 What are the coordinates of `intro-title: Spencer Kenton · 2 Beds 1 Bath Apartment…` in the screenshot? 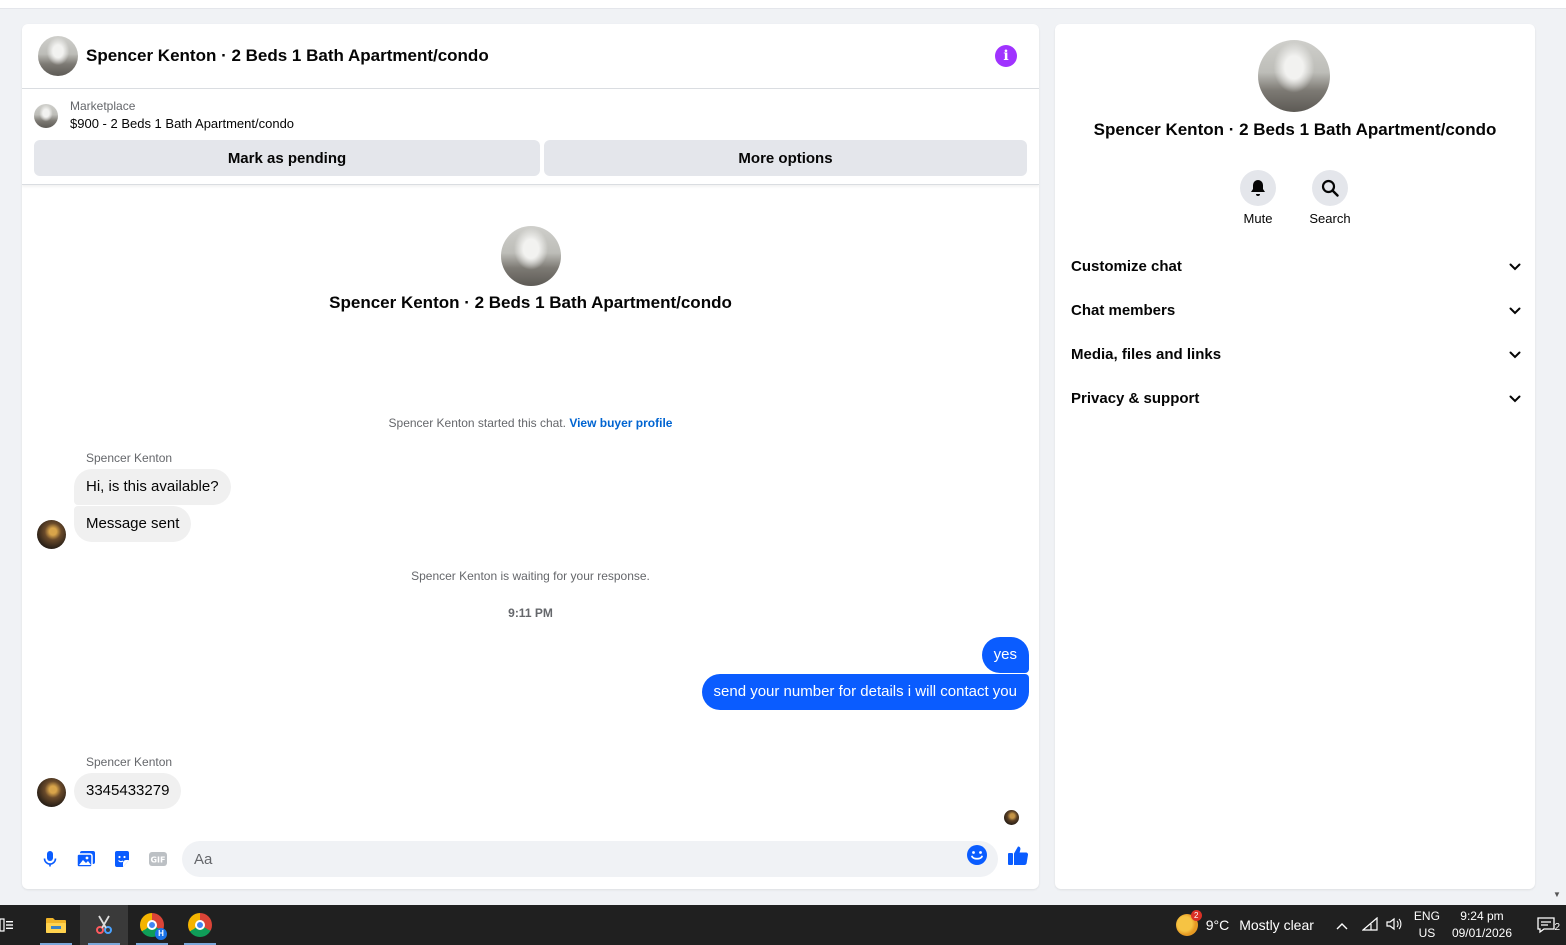 It's located at (530, 302).